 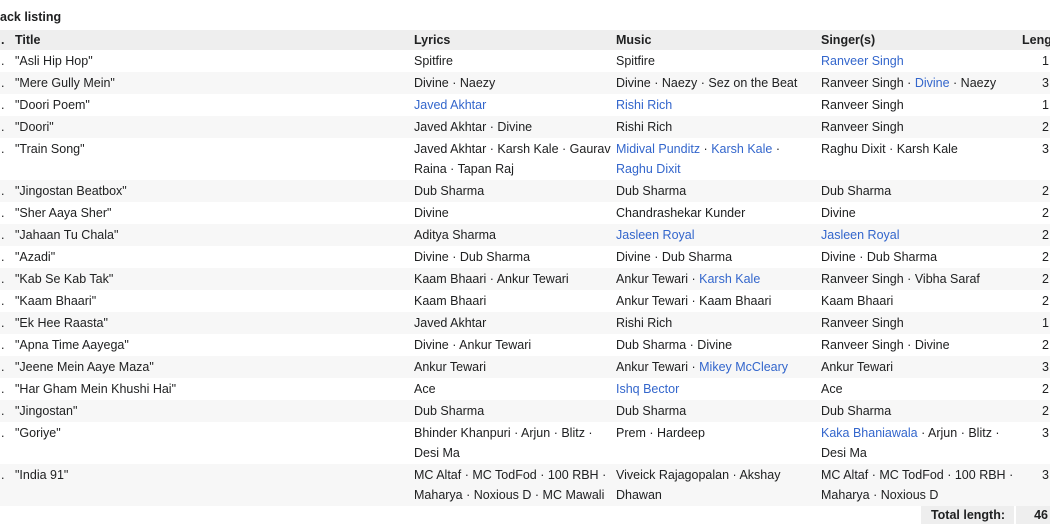 What do you see at coordinates (980, 433) in the screenshot?
I see `credit-name: Blitz` at bounding box center [980, 433].